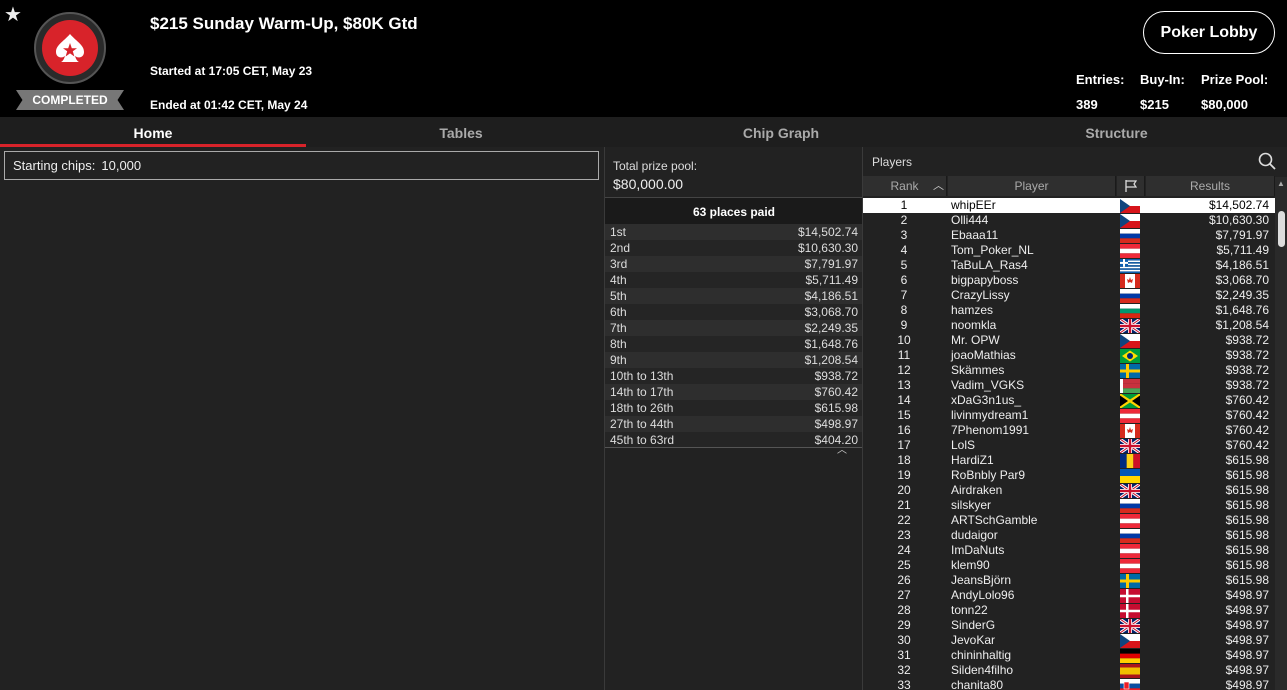 The height and width of the screenshot is (690, 1287). I want to click on payout-row: 9th $1,208.54, so click(734, 360).